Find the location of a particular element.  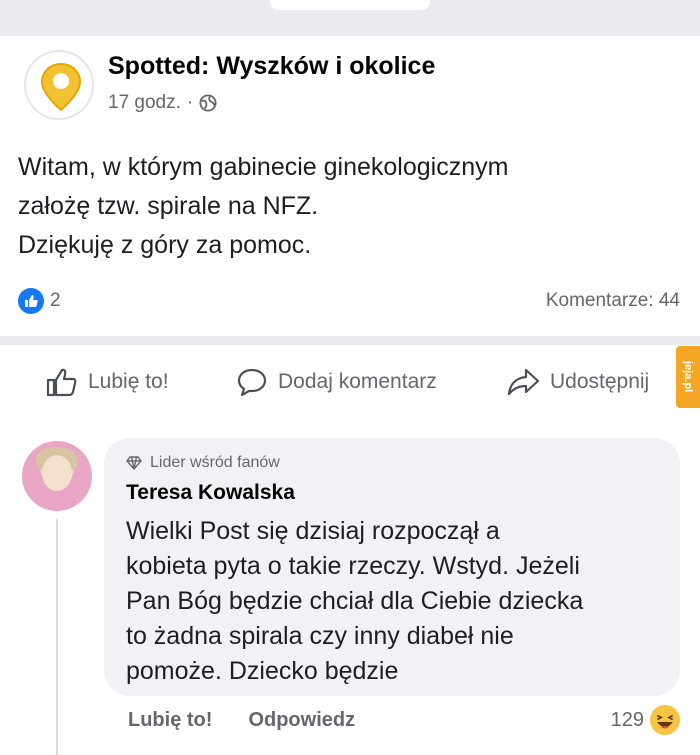

comment-text-line: Wielki Post się dzisiaj rozpoczął a is located at coordinates (313, 531).